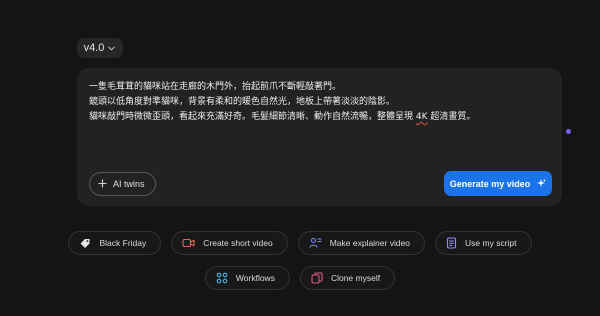 The height and width of the screenshot is (316, 600). I want to click on cursor-dot, so click(568, 131).